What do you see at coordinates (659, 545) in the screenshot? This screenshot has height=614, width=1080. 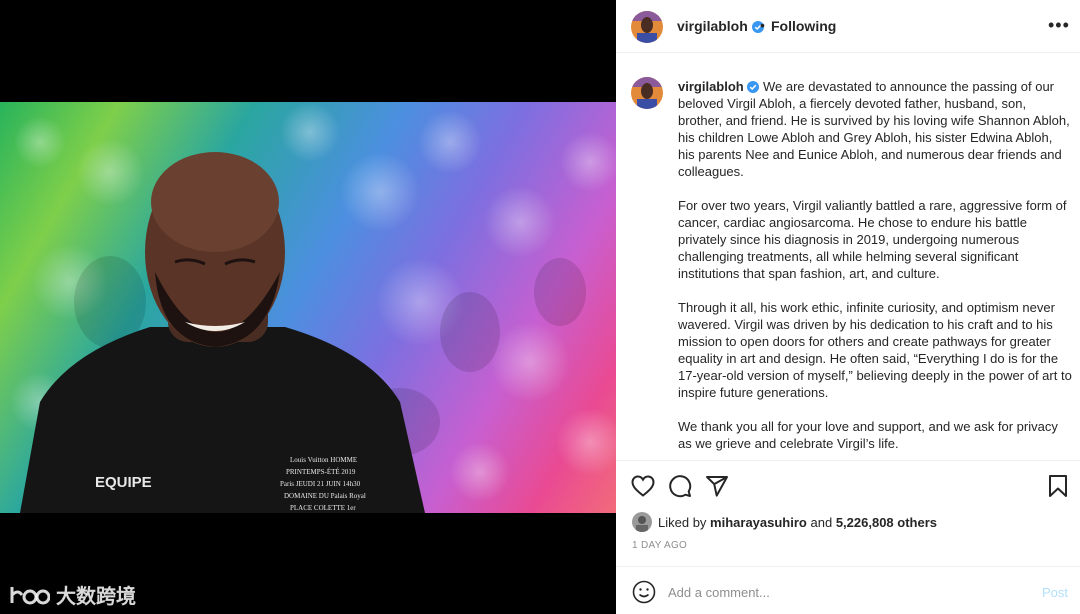 I see `post-timestamp: 1 DAY AGO` at bounding box center [659, 545].